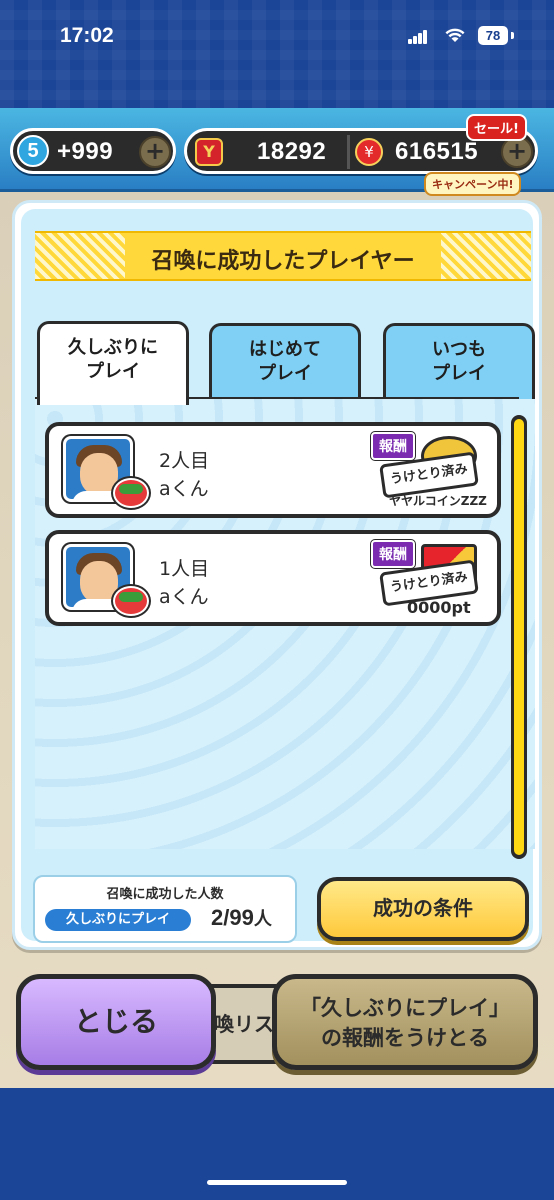  Describe the element at coordinates (292, 151) in the screenshot. I see `y-money-value: 18292` at that location.